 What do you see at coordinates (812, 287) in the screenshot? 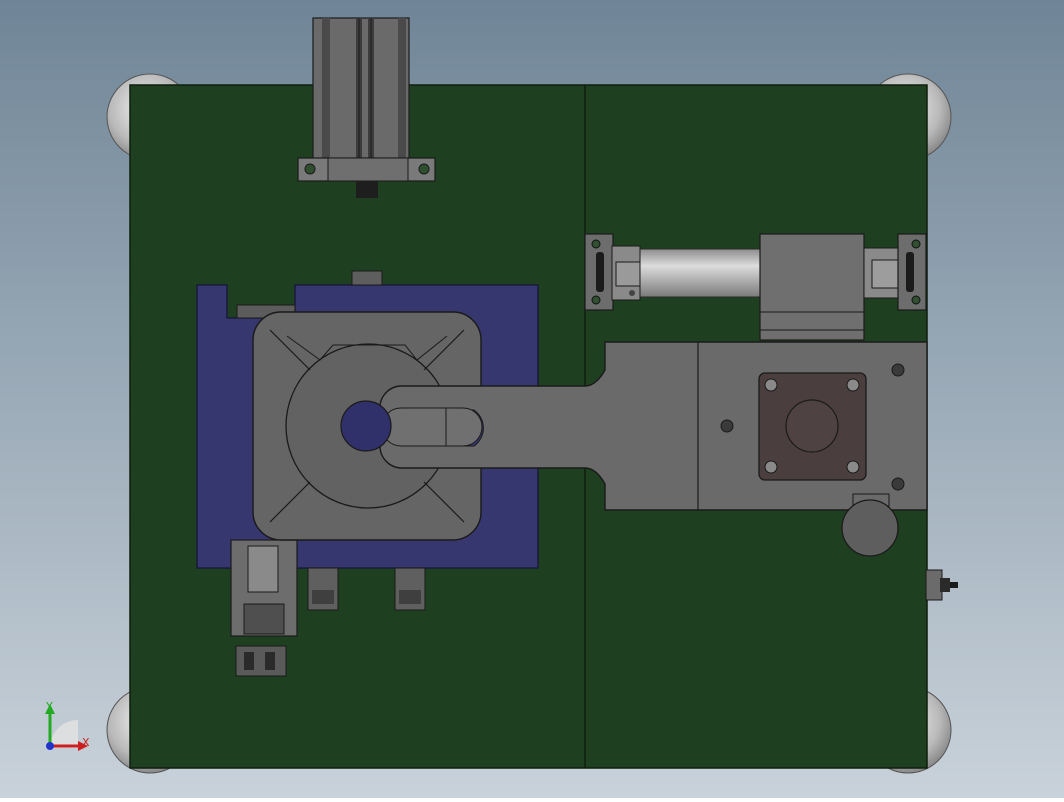
I see `carriage` at bounding box center [812, 287].